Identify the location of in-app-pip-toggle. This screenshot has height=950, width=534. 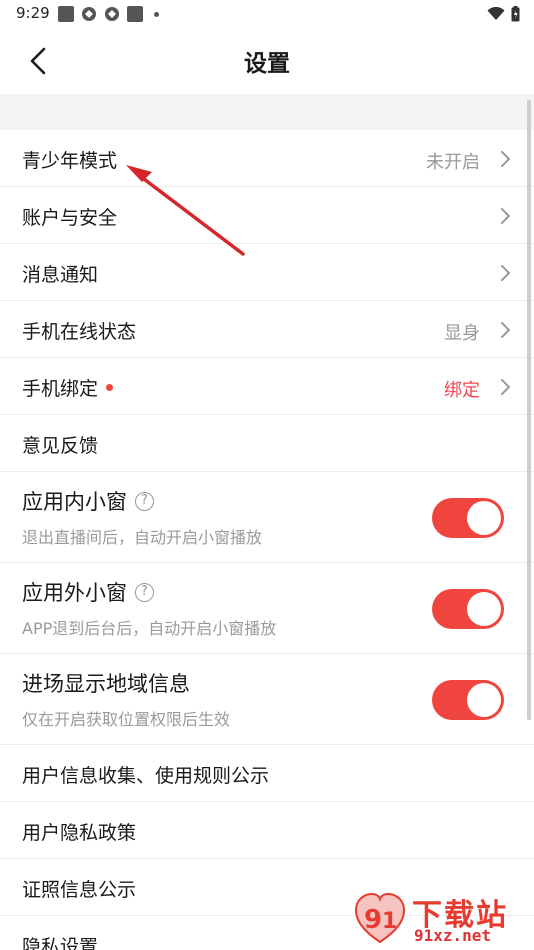
(468, 518).